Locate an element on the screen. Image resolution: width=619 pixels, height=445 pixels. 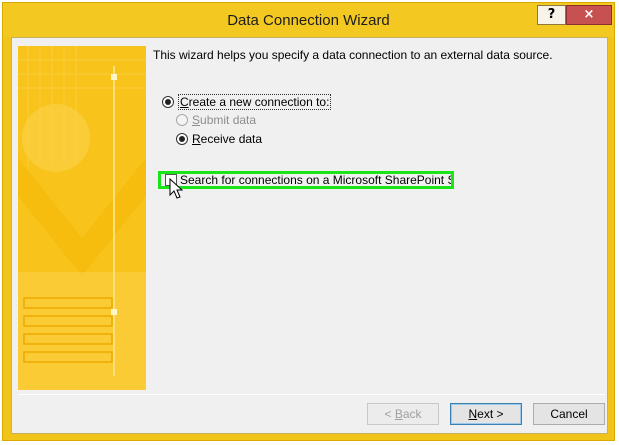
receive-data-radio: Receive data is located at coordinates (219, 139).